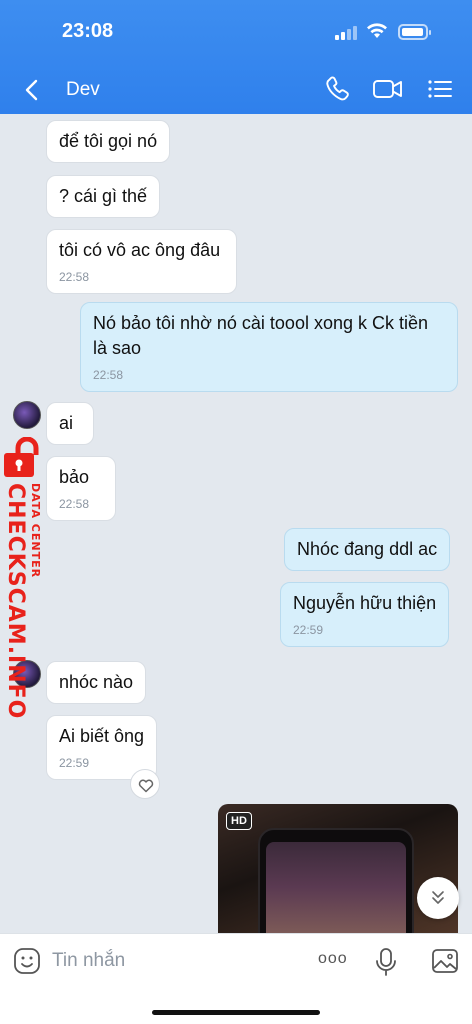 The width and height of the screenshot is (472, 1024). I want to click on lock-icon, so click(21, 456).